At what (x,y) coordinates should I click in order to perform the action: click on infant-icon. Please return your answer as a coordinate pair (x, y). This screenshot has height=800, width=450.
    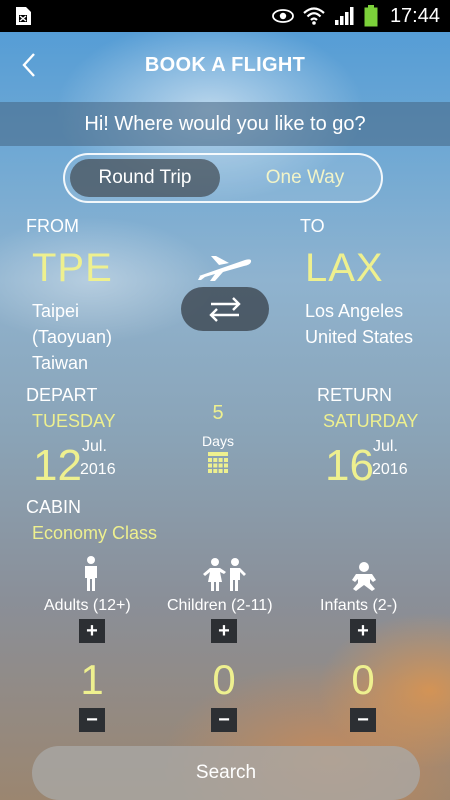
    Looking at the image, I should click on (364, 576).